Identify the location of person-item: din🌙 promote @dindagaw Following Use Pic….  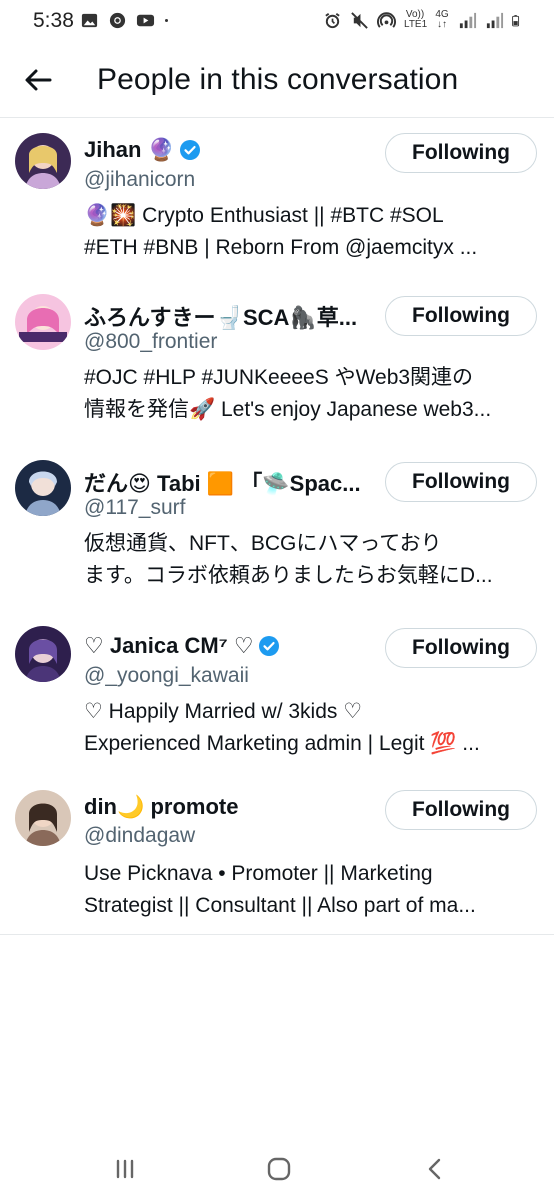
(277, 862).